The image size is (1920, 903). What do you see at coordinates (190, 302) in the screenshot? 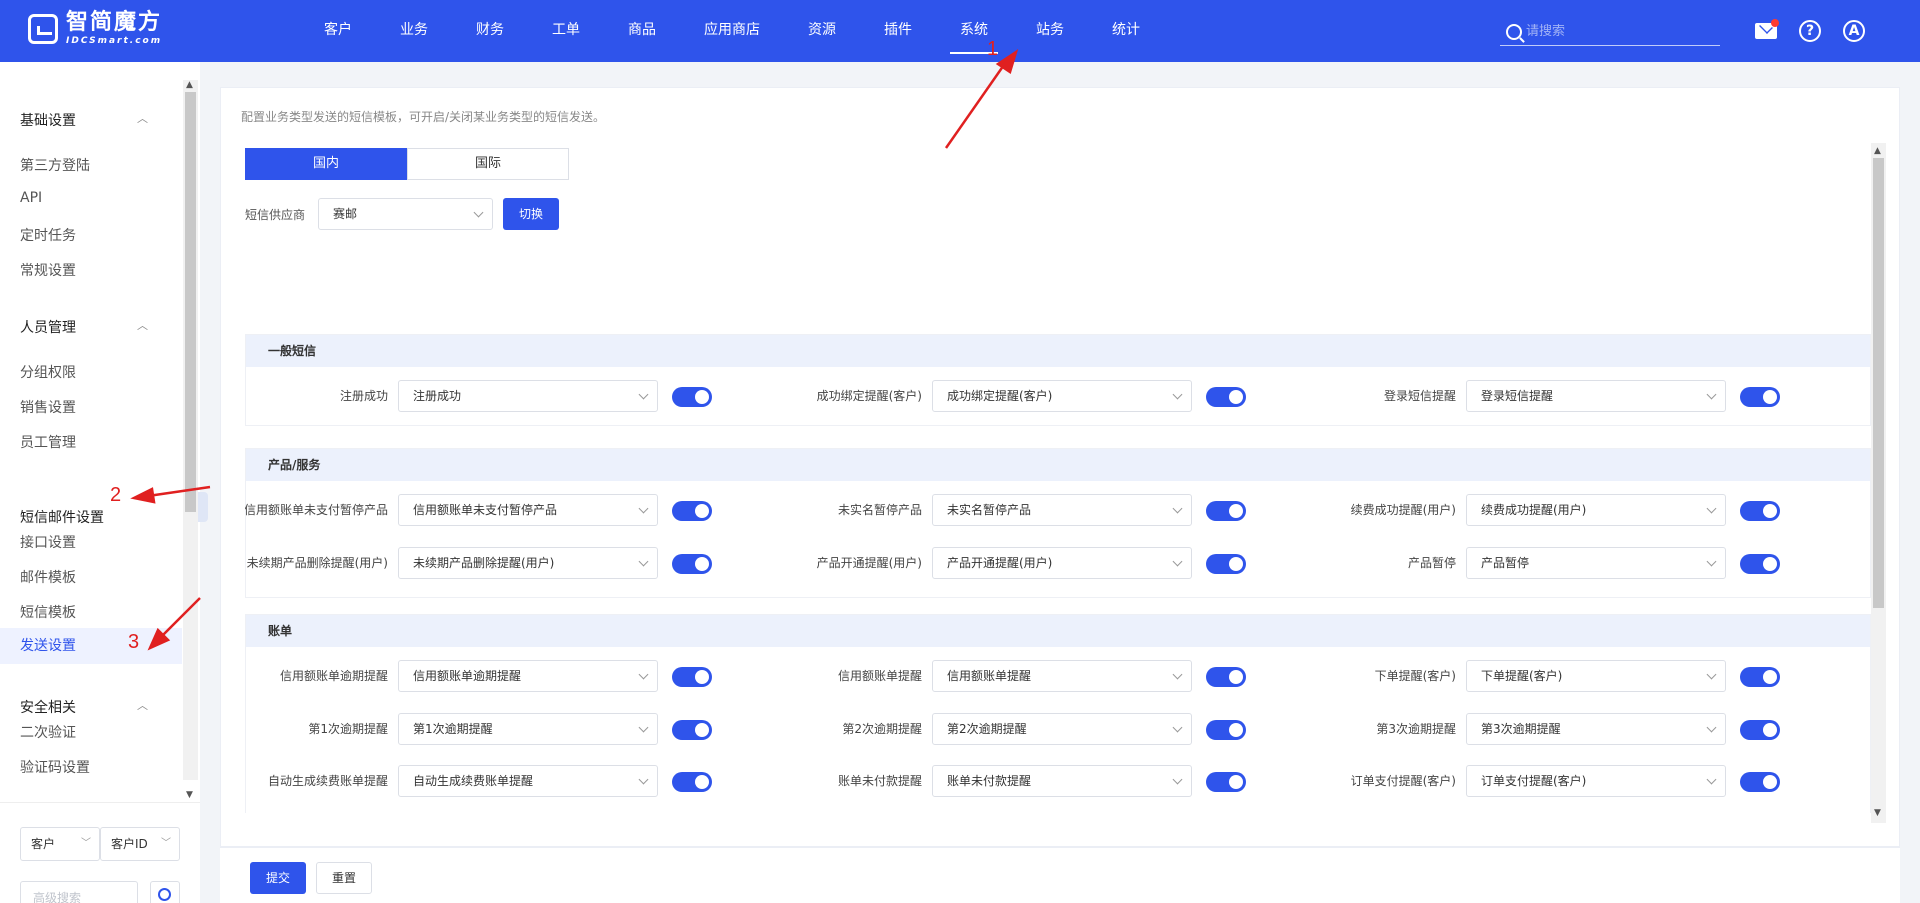
I see `sidebar-scrollbar-thumb` at bounding box center [190, 302].